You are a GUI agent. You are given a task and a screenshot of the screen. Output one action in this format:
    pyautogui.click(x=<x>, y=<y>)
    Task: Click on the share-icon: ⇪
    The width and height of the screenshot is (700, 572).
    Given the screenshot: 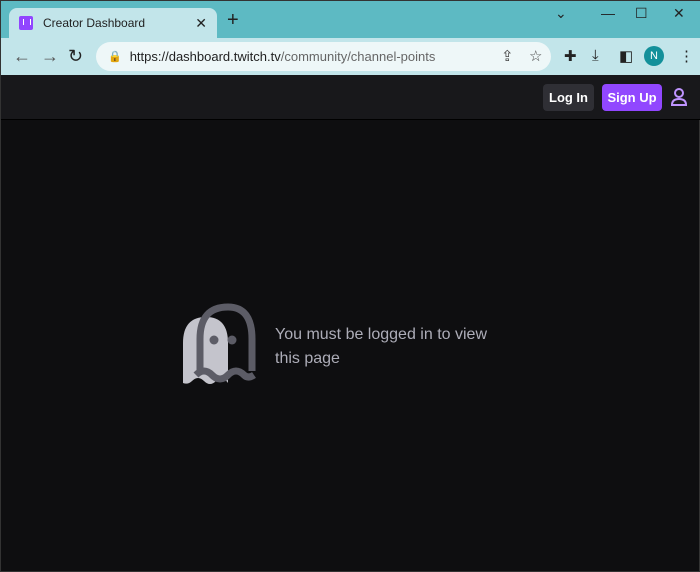 What is the action you would take?
    pyautogui.click(x=507, y=56)
    